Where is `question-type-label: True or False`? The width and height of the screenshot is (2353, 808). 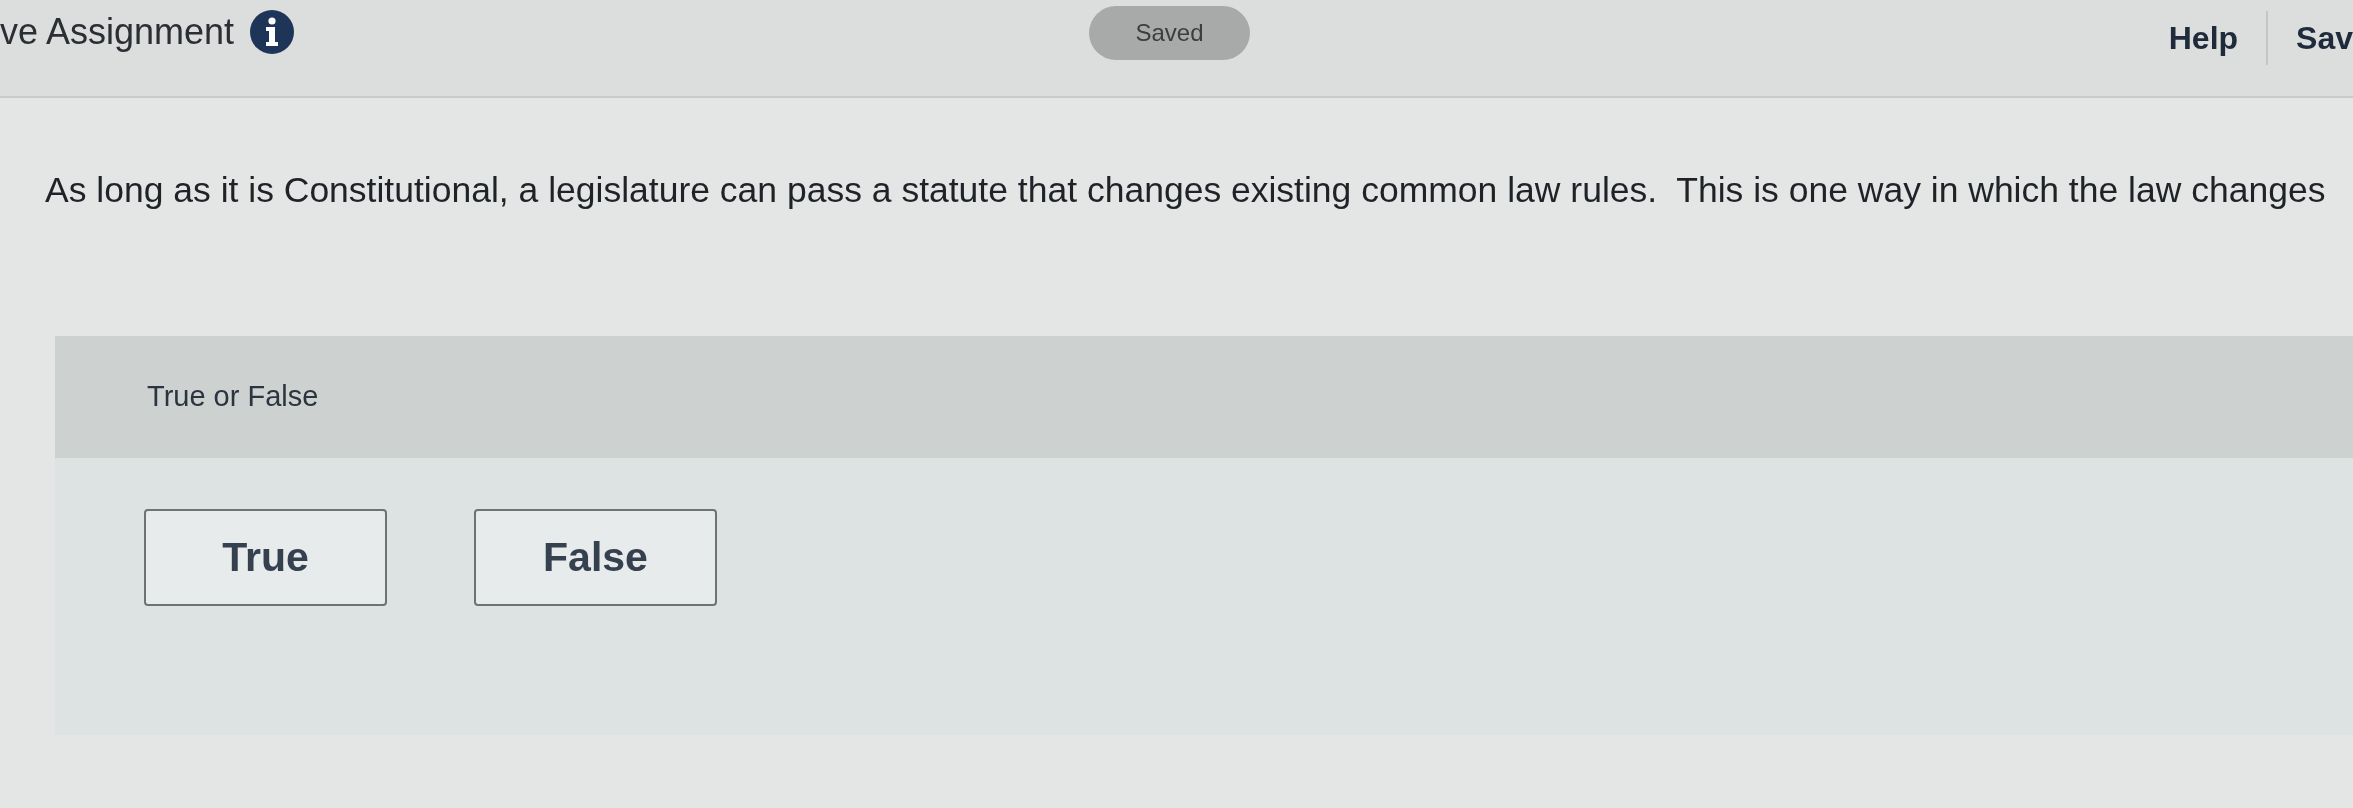
question-type-label: True or False is located at coordinates (233, 397).